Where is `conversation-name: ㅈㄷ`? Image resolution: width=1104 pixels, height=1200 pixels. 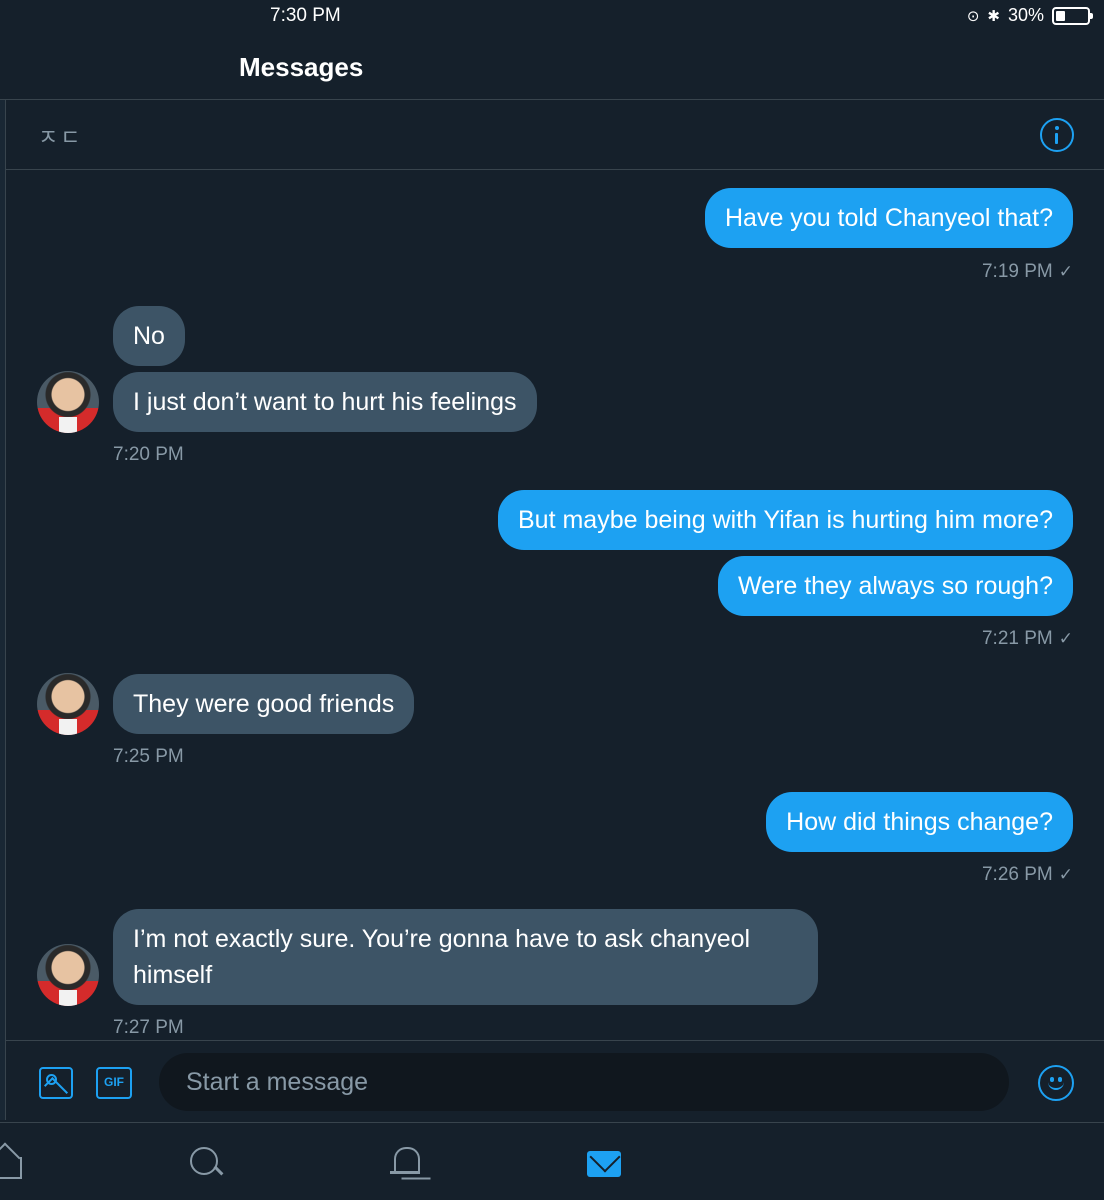 conversation-name: ㅈㄷ is located at coordinates (60, 136).